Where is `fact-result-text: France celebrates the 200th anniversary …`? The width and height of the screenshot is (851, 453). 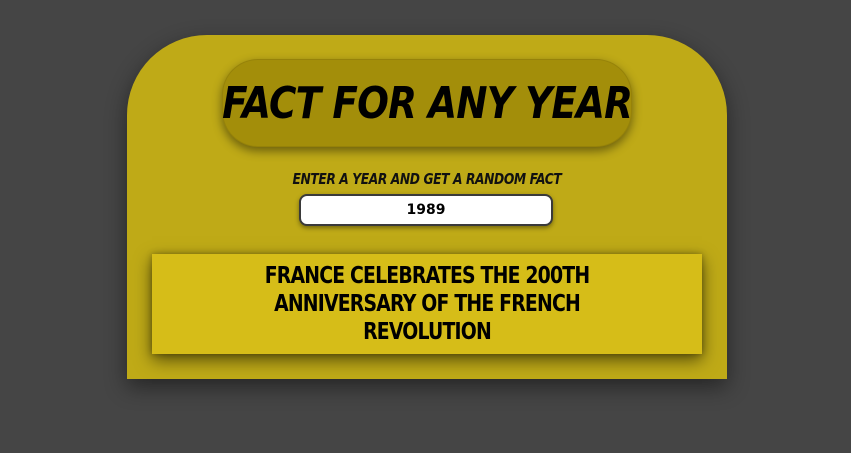
fact-result-text: France celebrates the 200th anniversary … is located at coordinates (427, 304).